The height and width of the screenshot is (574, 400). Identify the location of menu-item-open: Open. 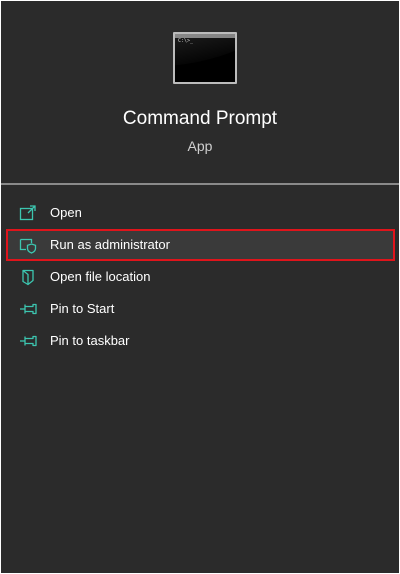
(200, 213).